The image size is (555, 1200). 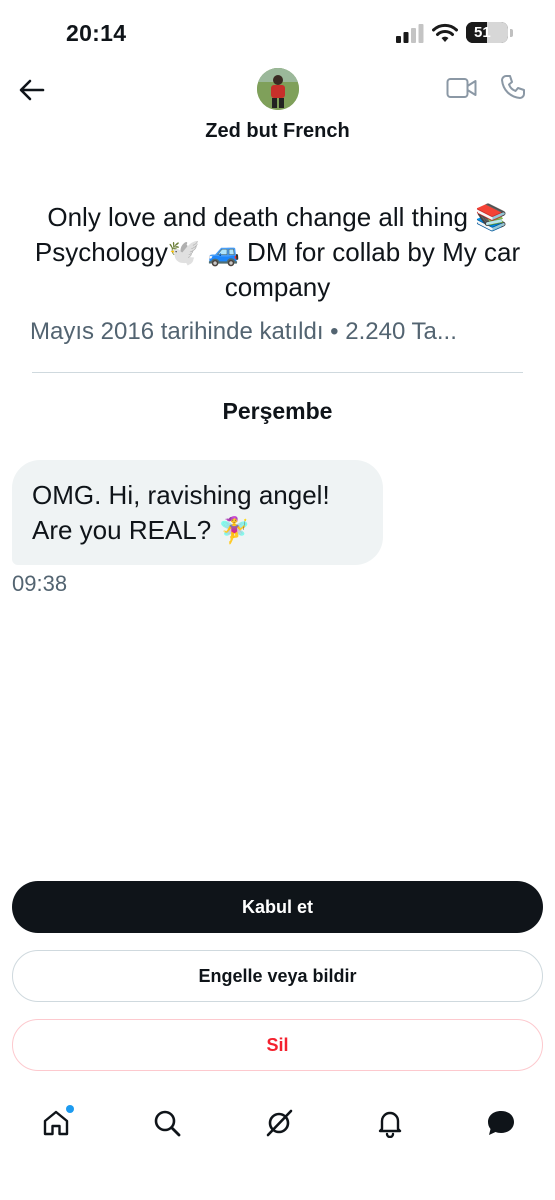 I want to click on battery-tip, so click(x=511, y=32).